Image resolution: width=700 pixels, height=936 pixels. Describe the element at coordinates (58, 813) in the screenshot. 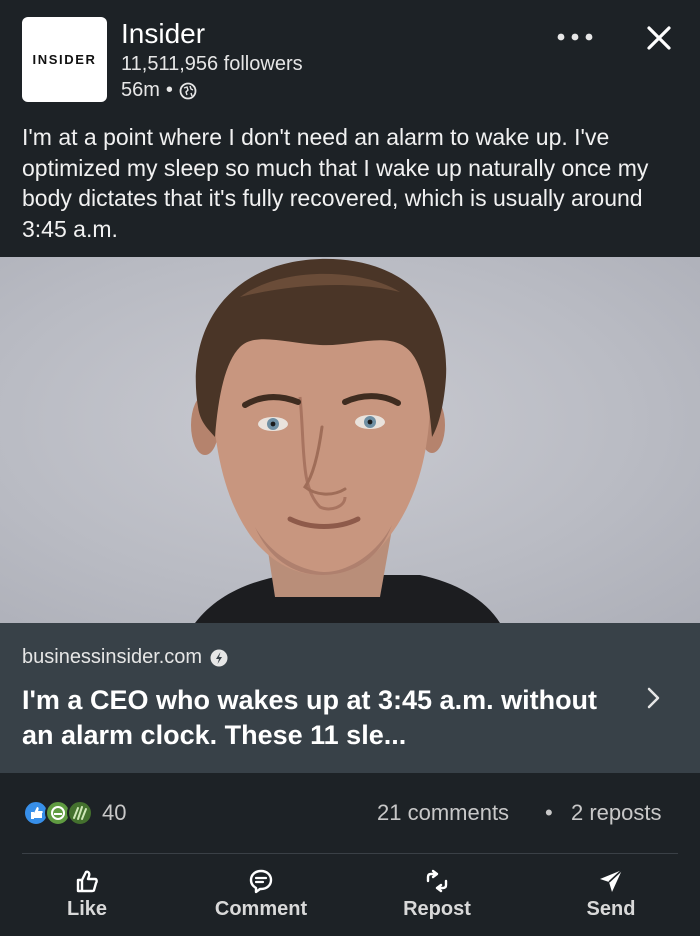

I see `reaction-icons` at that location.